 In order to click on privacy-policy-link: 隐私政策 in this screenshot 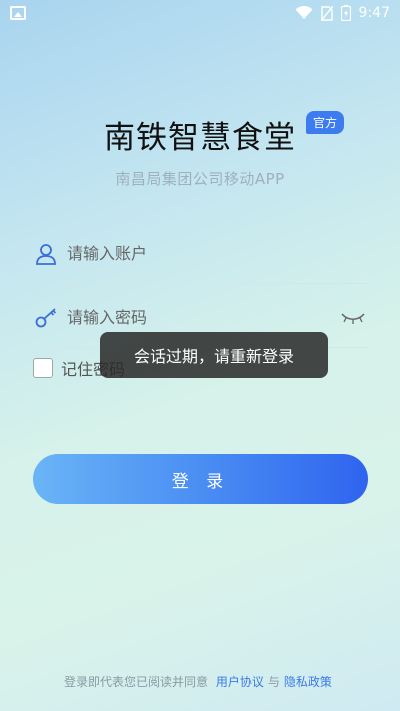, I will do `click(308, 682)`.